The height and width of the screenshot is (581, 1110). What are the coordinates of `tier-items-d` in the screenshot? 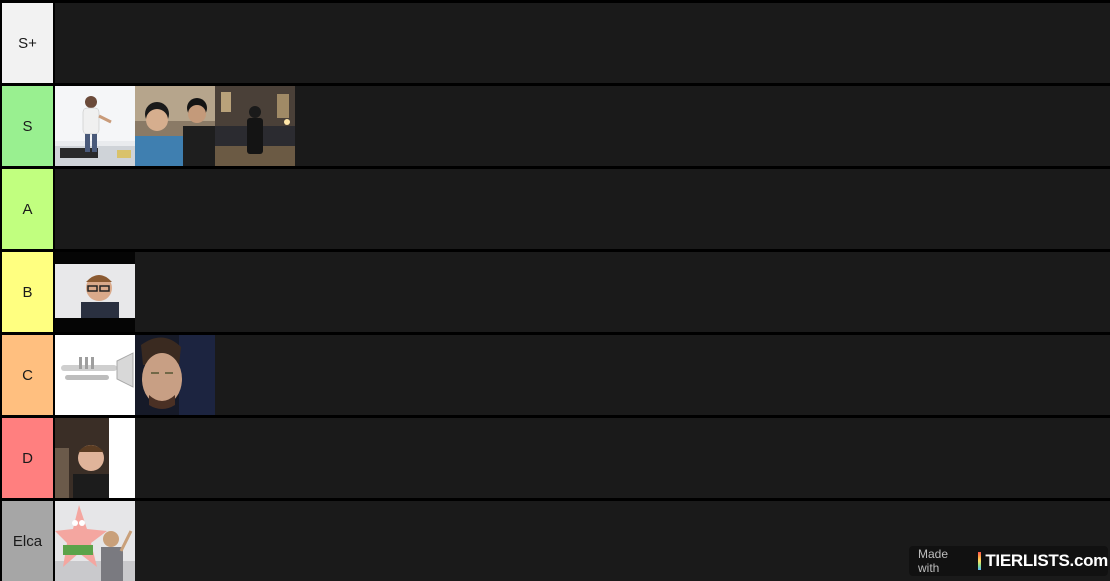 It's located at (582, 458).